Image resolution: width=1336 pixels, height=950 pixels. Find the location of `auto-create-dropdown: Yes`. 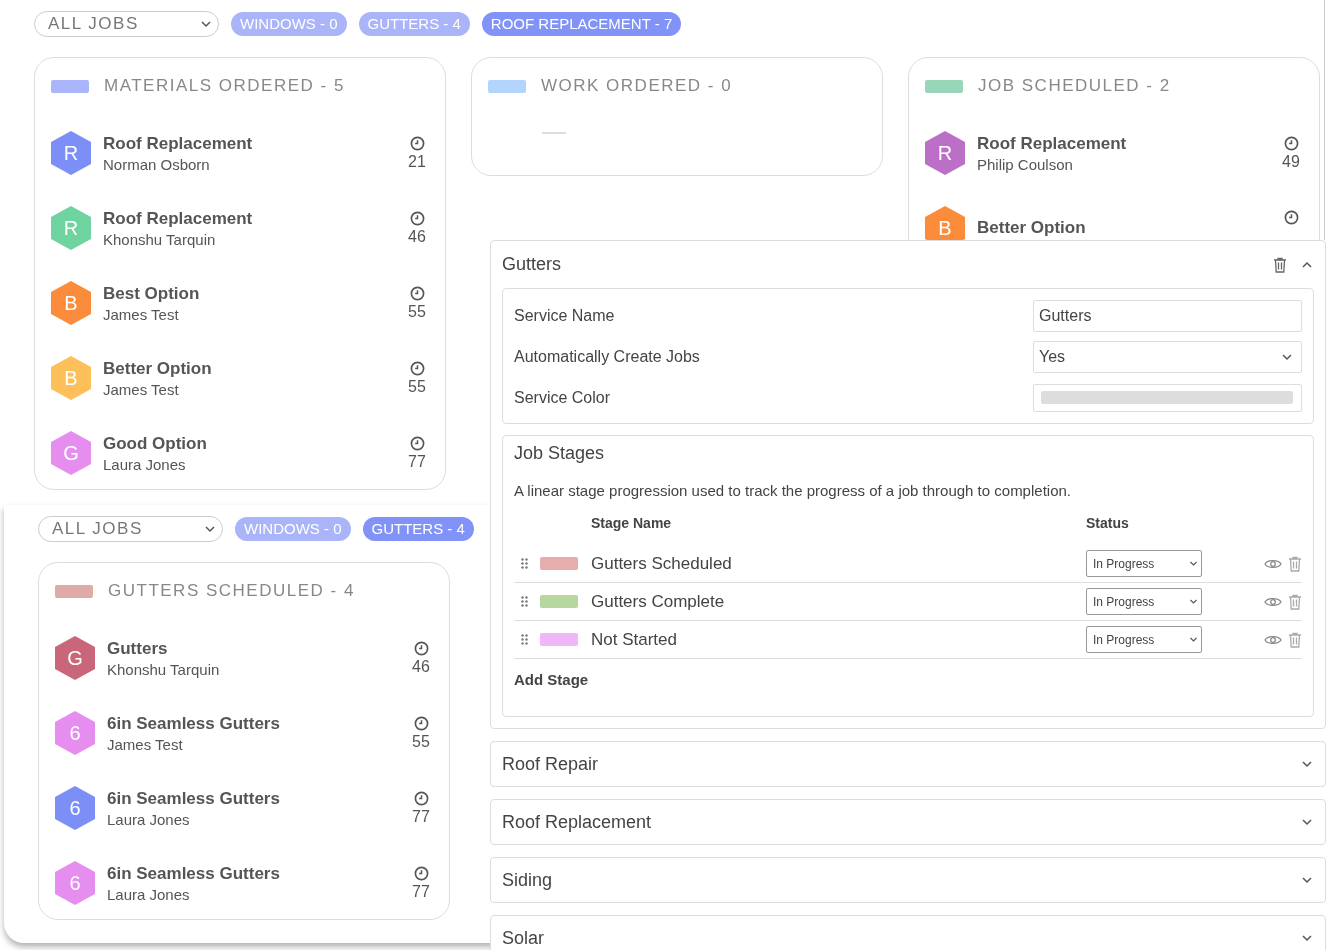

auto-create-dropdown: Yes is located at coordinates (1167, 356).